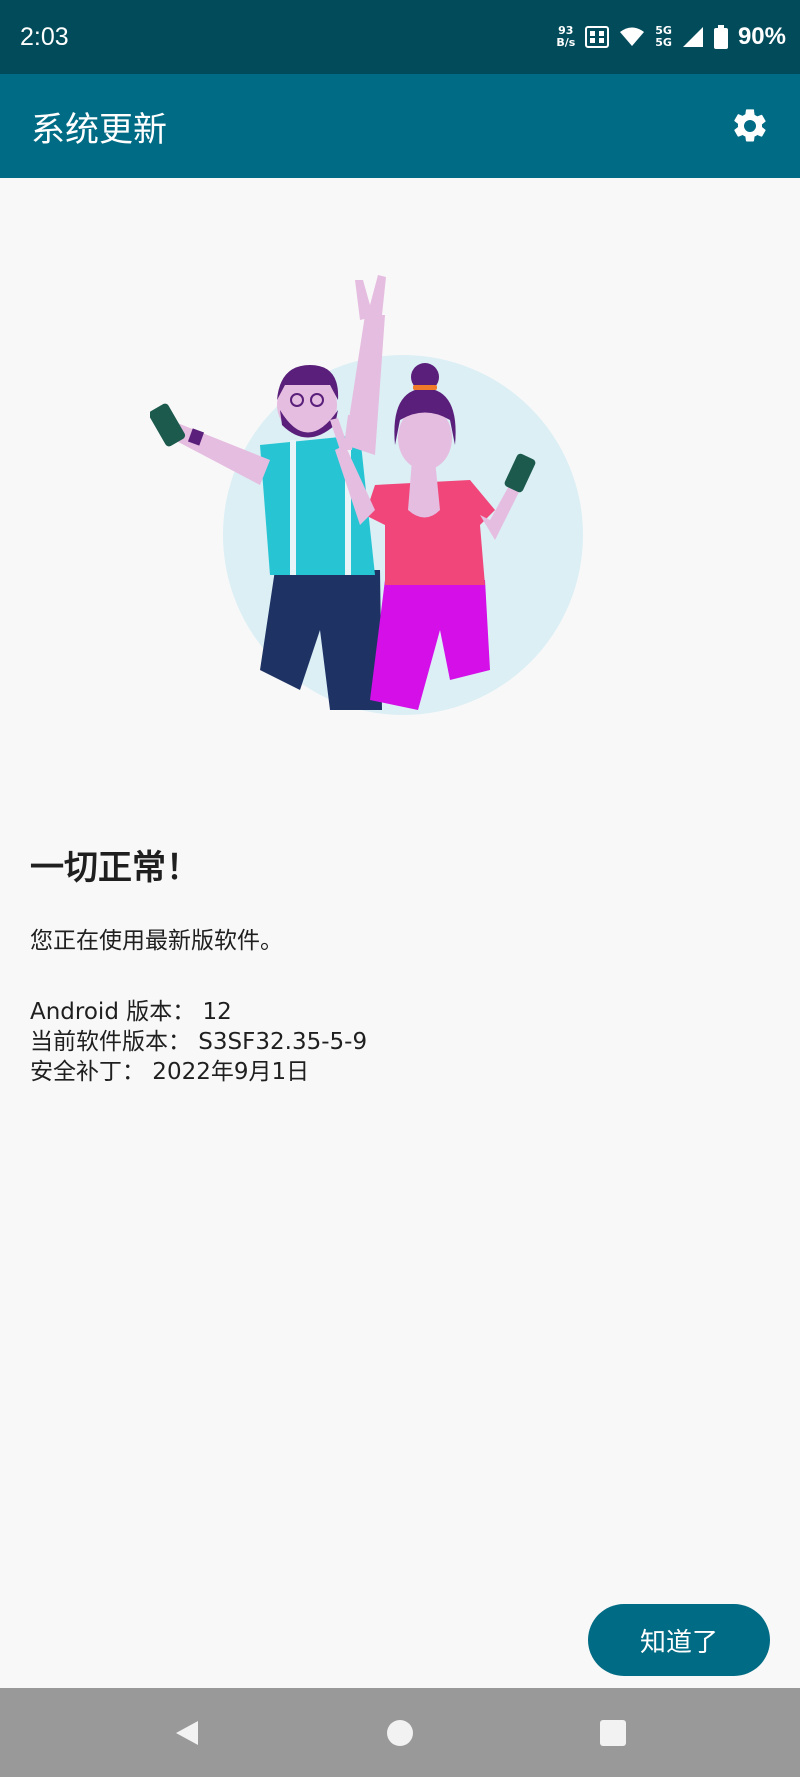 This screenshot has height=1777, width=800. Describe the element at coordinates (597, 37) in the screenshot. I see `hd-icon` at that location.